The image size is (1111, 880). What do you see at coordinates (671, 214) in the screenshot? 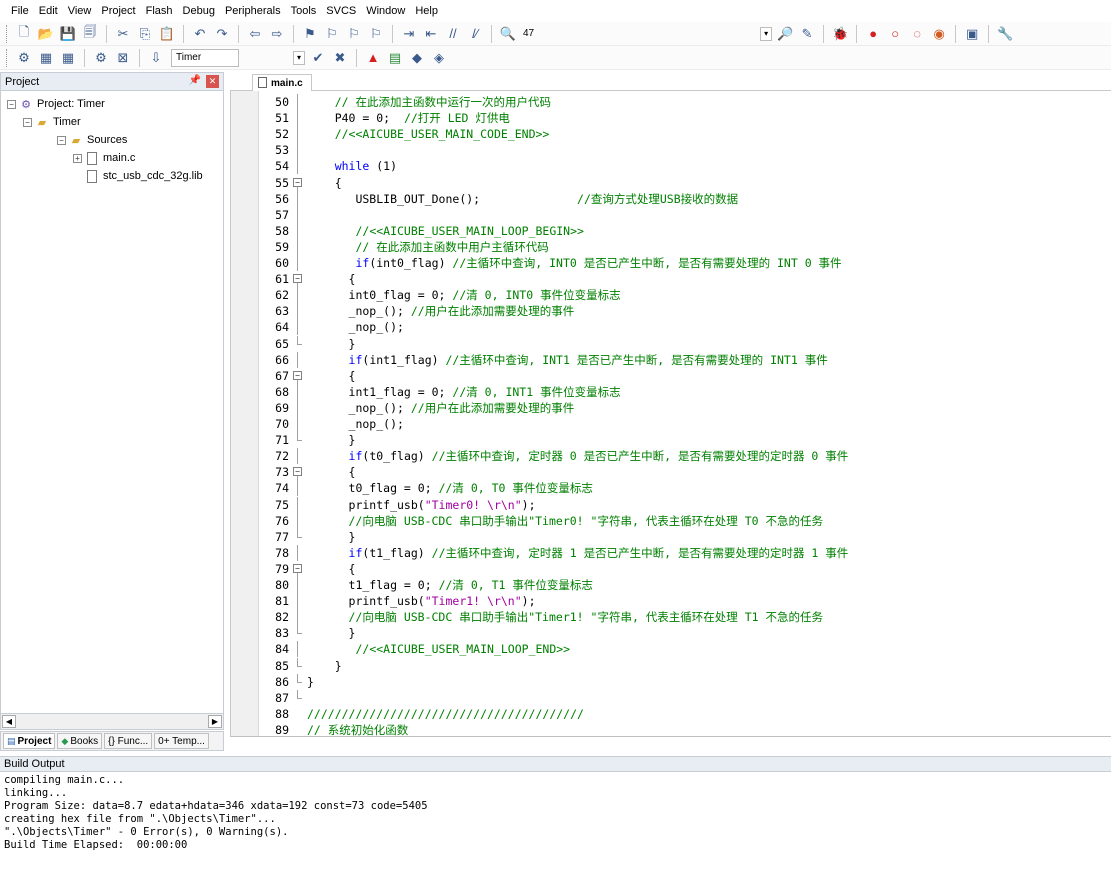
I see `code-line: 57` at bounding box center [671, 214].